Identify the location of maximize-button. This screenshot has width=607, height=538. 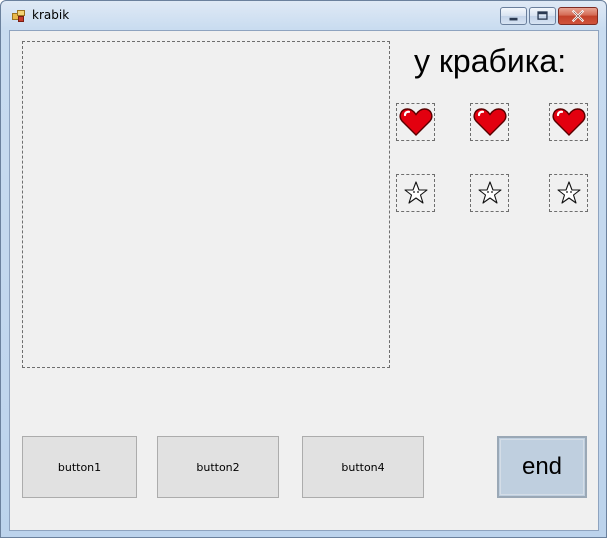
(542, 16).